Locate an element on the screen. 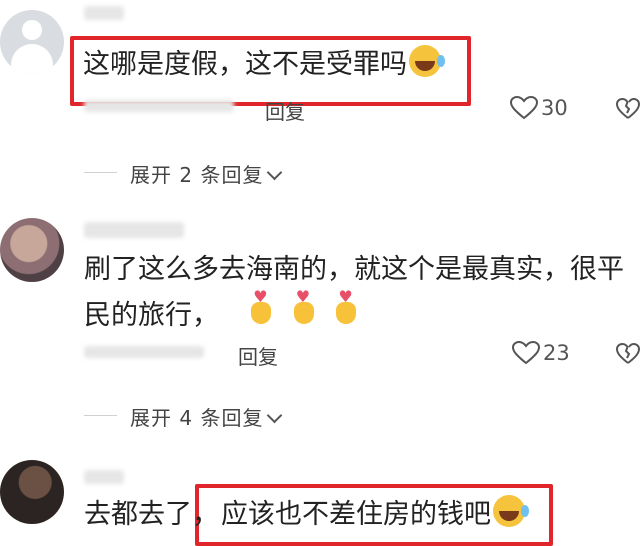 The image size is (643, 546). comment-text-line1: 刷了这么多去海南的，就这个是最真实，很平 is located at coordinates (354, 269).